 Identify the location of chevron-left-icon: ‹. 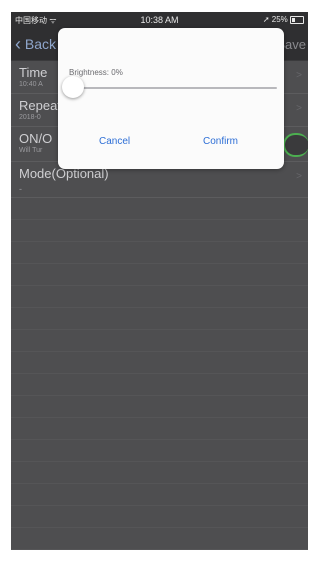
(18, 44).